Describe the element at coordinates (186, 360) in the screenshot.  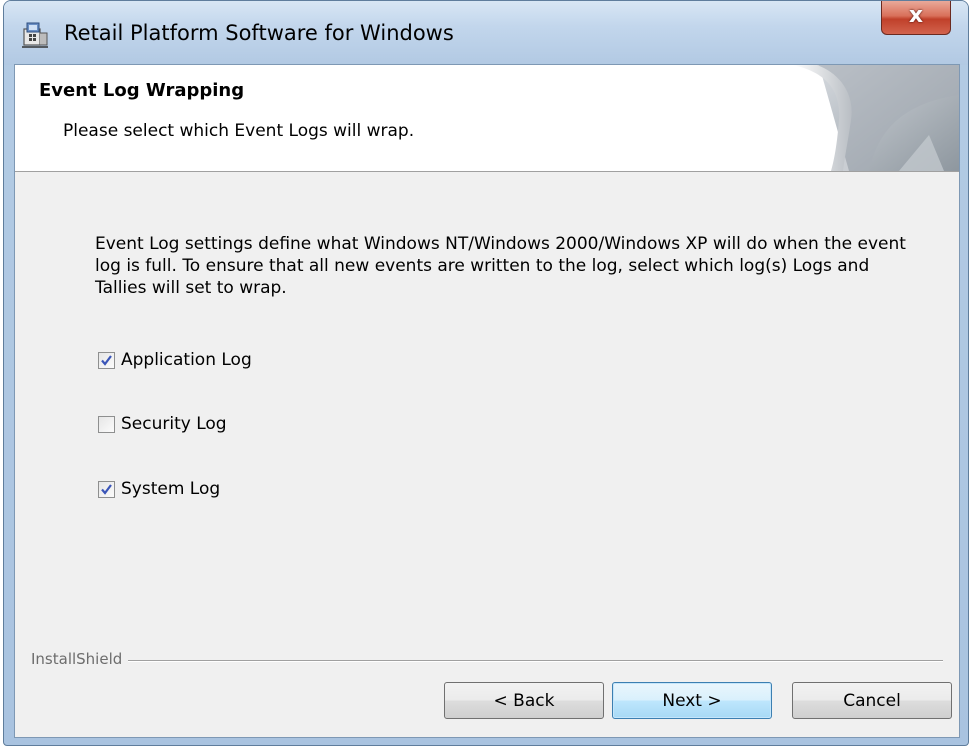
I see `application-log-label: Application Log` at that location.